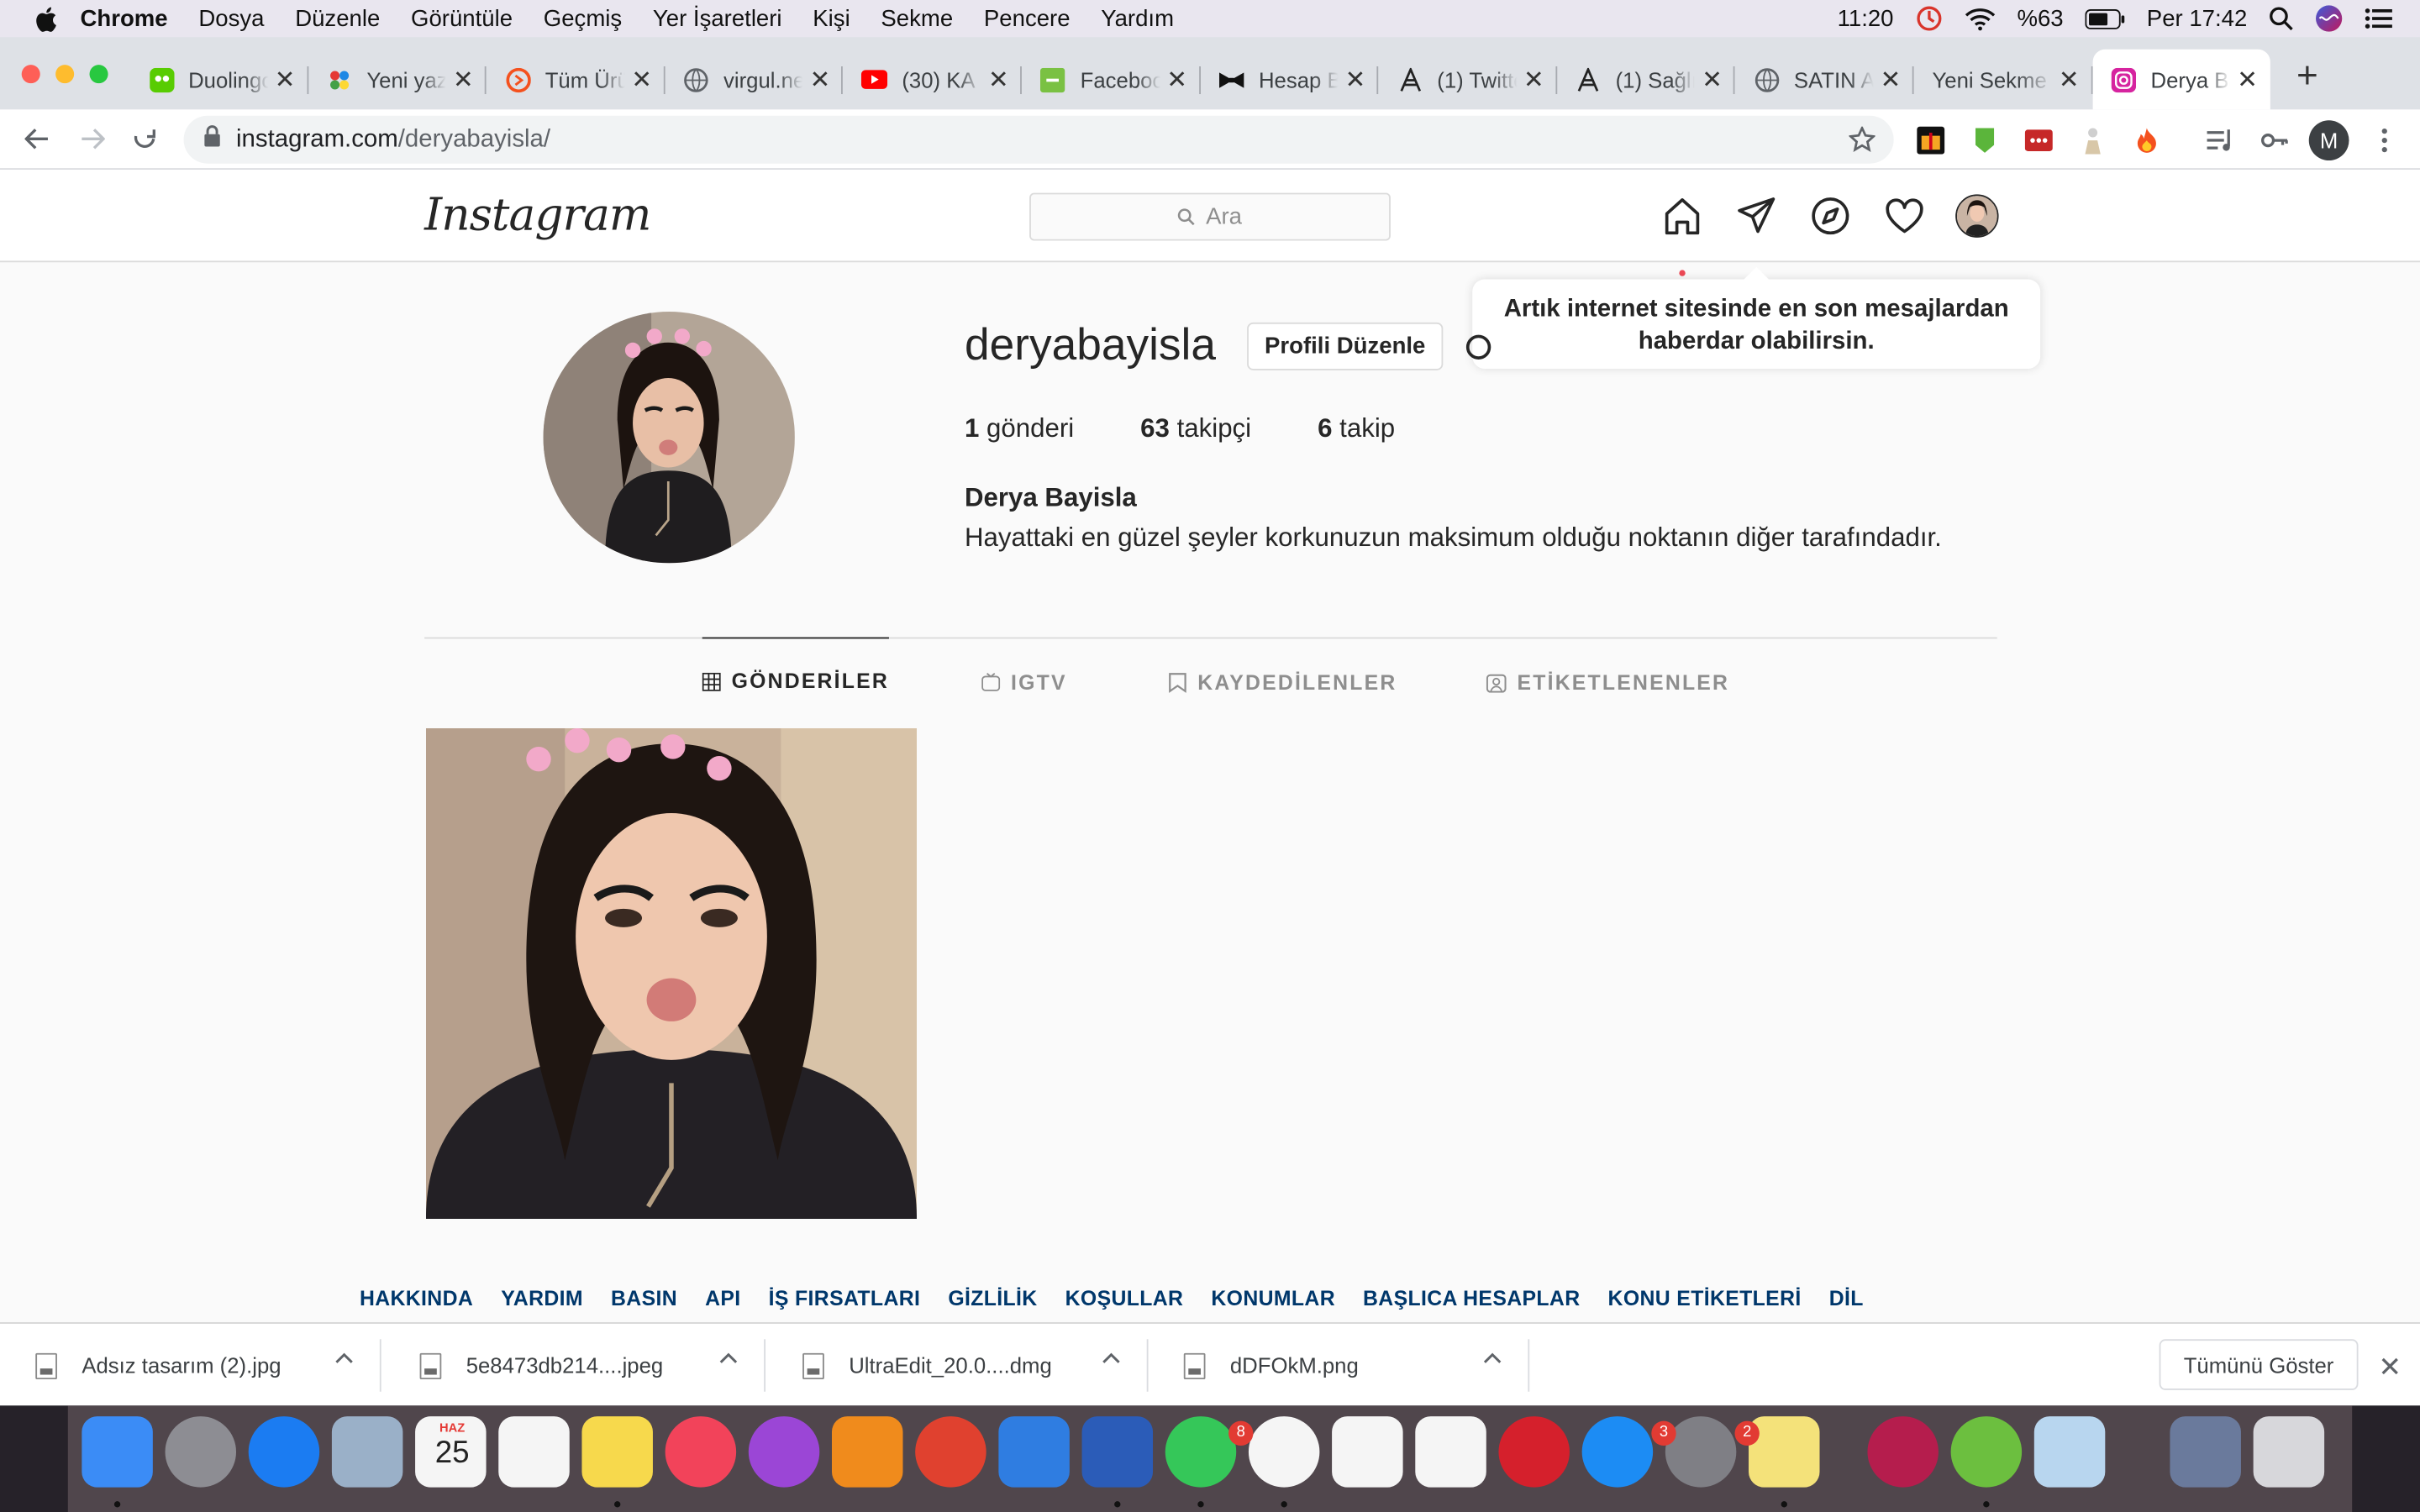 Image resolution: width=2420 pixels, height=1512 pixels. I want to click on followers-link: 63 takipçi, so click(1195, 428).